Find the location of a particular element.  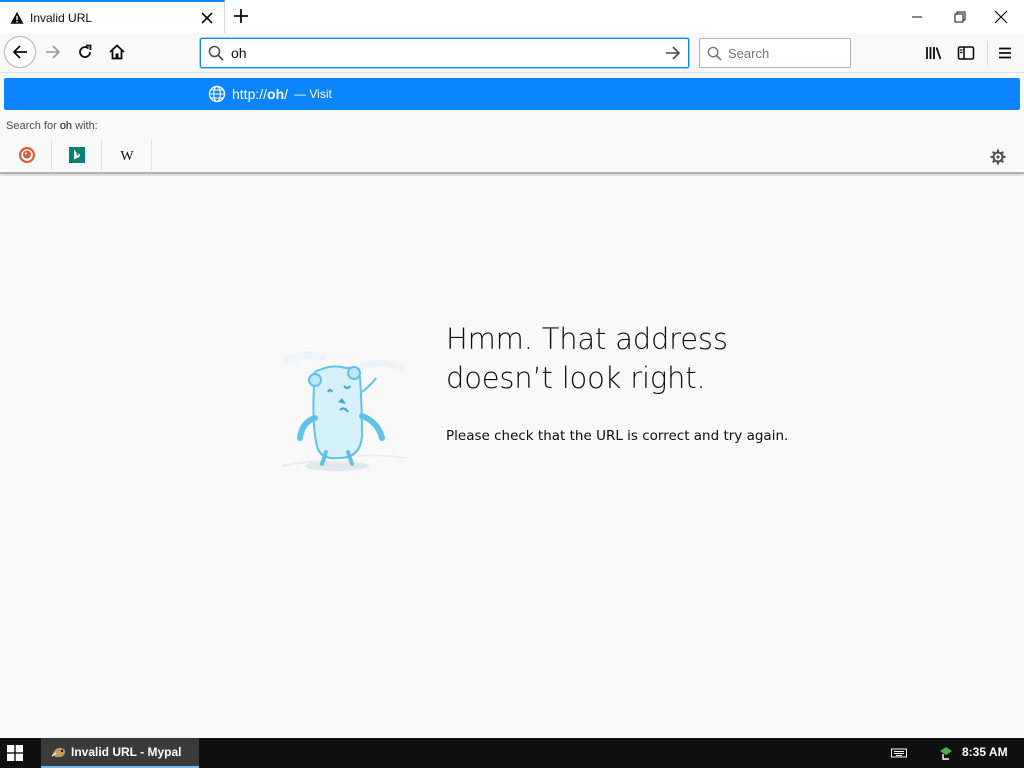

search-for-label: Search for oh with: is located at coordinates (52, 126).